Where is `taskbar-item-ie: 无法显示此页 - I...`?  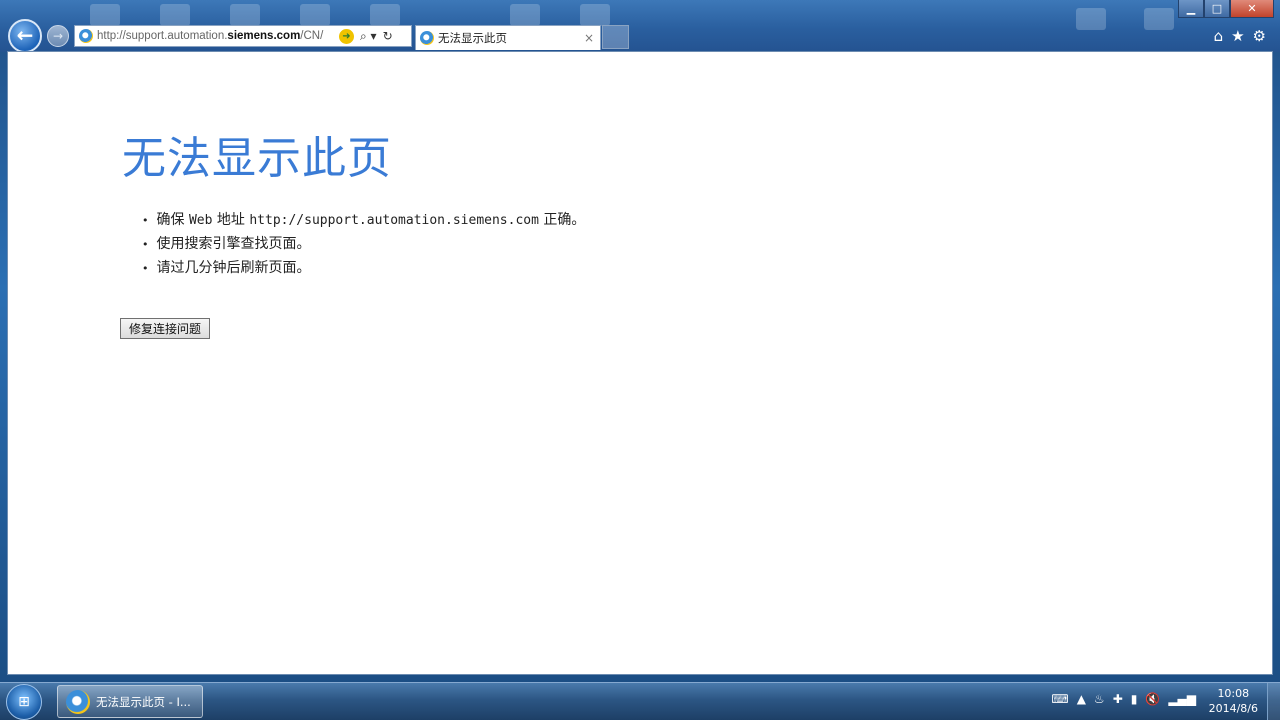
taskbar-item-ie: 无法显示此页 - I... is located at coordinates (130, 701).